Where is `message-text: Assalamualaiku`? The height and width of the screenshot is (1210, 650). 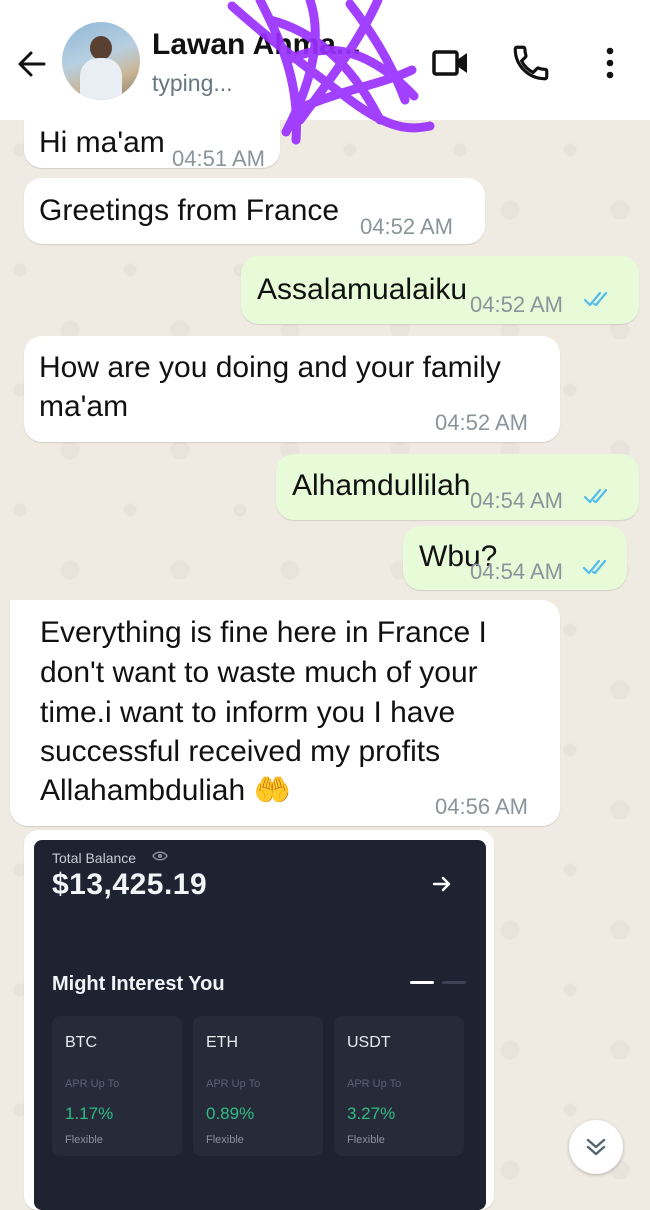
message-text: Assalamualaiku is located at coordinates (362, 289).